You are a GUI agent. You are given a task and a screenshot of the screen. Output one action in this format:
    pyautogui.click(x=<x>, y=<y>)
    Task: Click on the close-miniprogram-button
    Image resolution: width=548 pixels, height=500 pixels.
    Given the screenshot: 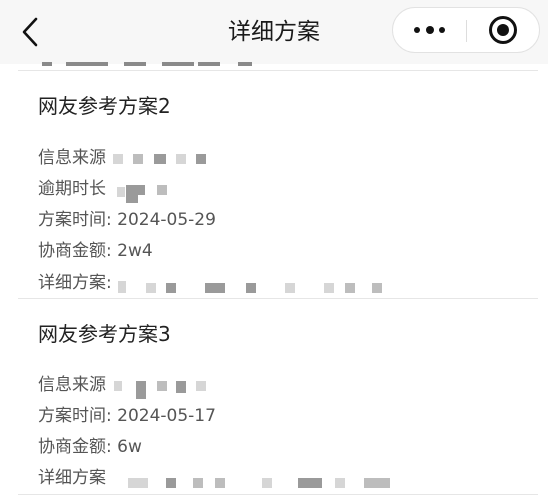 What is the action you would take?
    pyautogui.click(x=503, y=30)
    